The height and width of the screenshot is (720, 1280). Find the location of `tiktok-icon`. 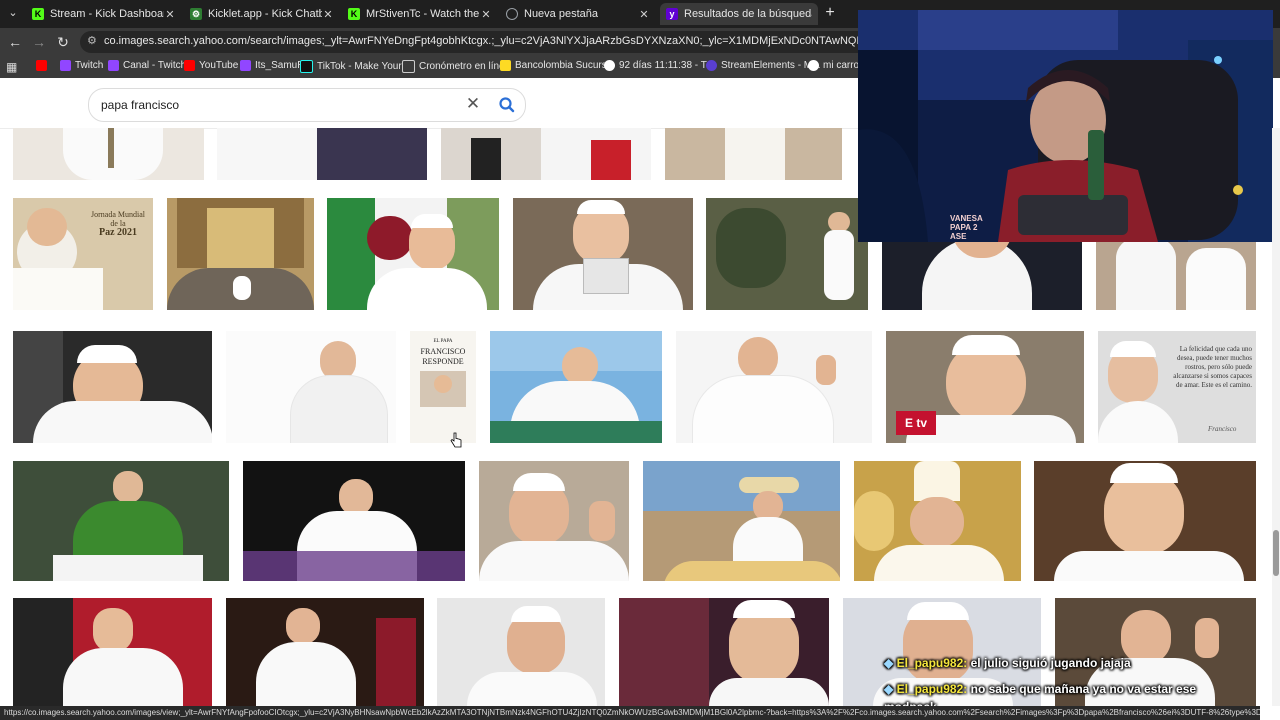

tiktok-icon is located at coordinates (306, 66).